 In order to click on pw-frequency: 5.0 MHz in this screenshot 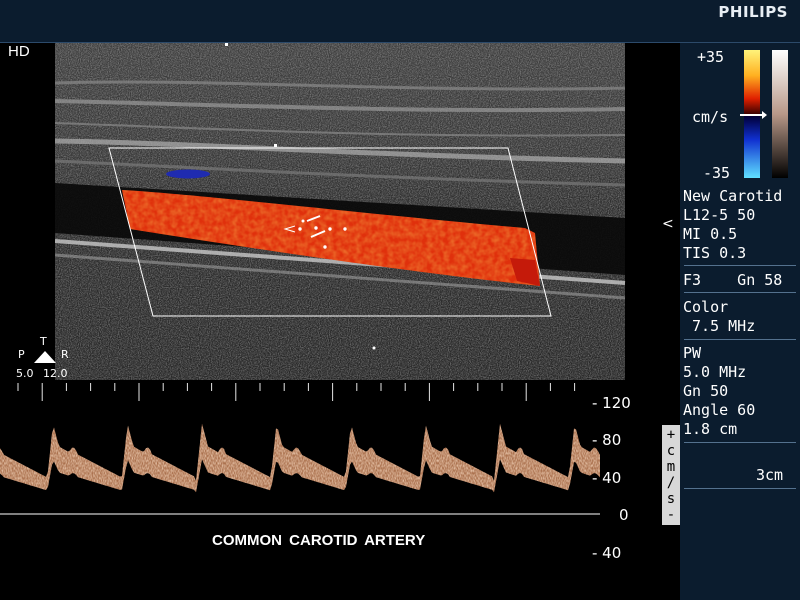, I will do `click(715, 372)`.